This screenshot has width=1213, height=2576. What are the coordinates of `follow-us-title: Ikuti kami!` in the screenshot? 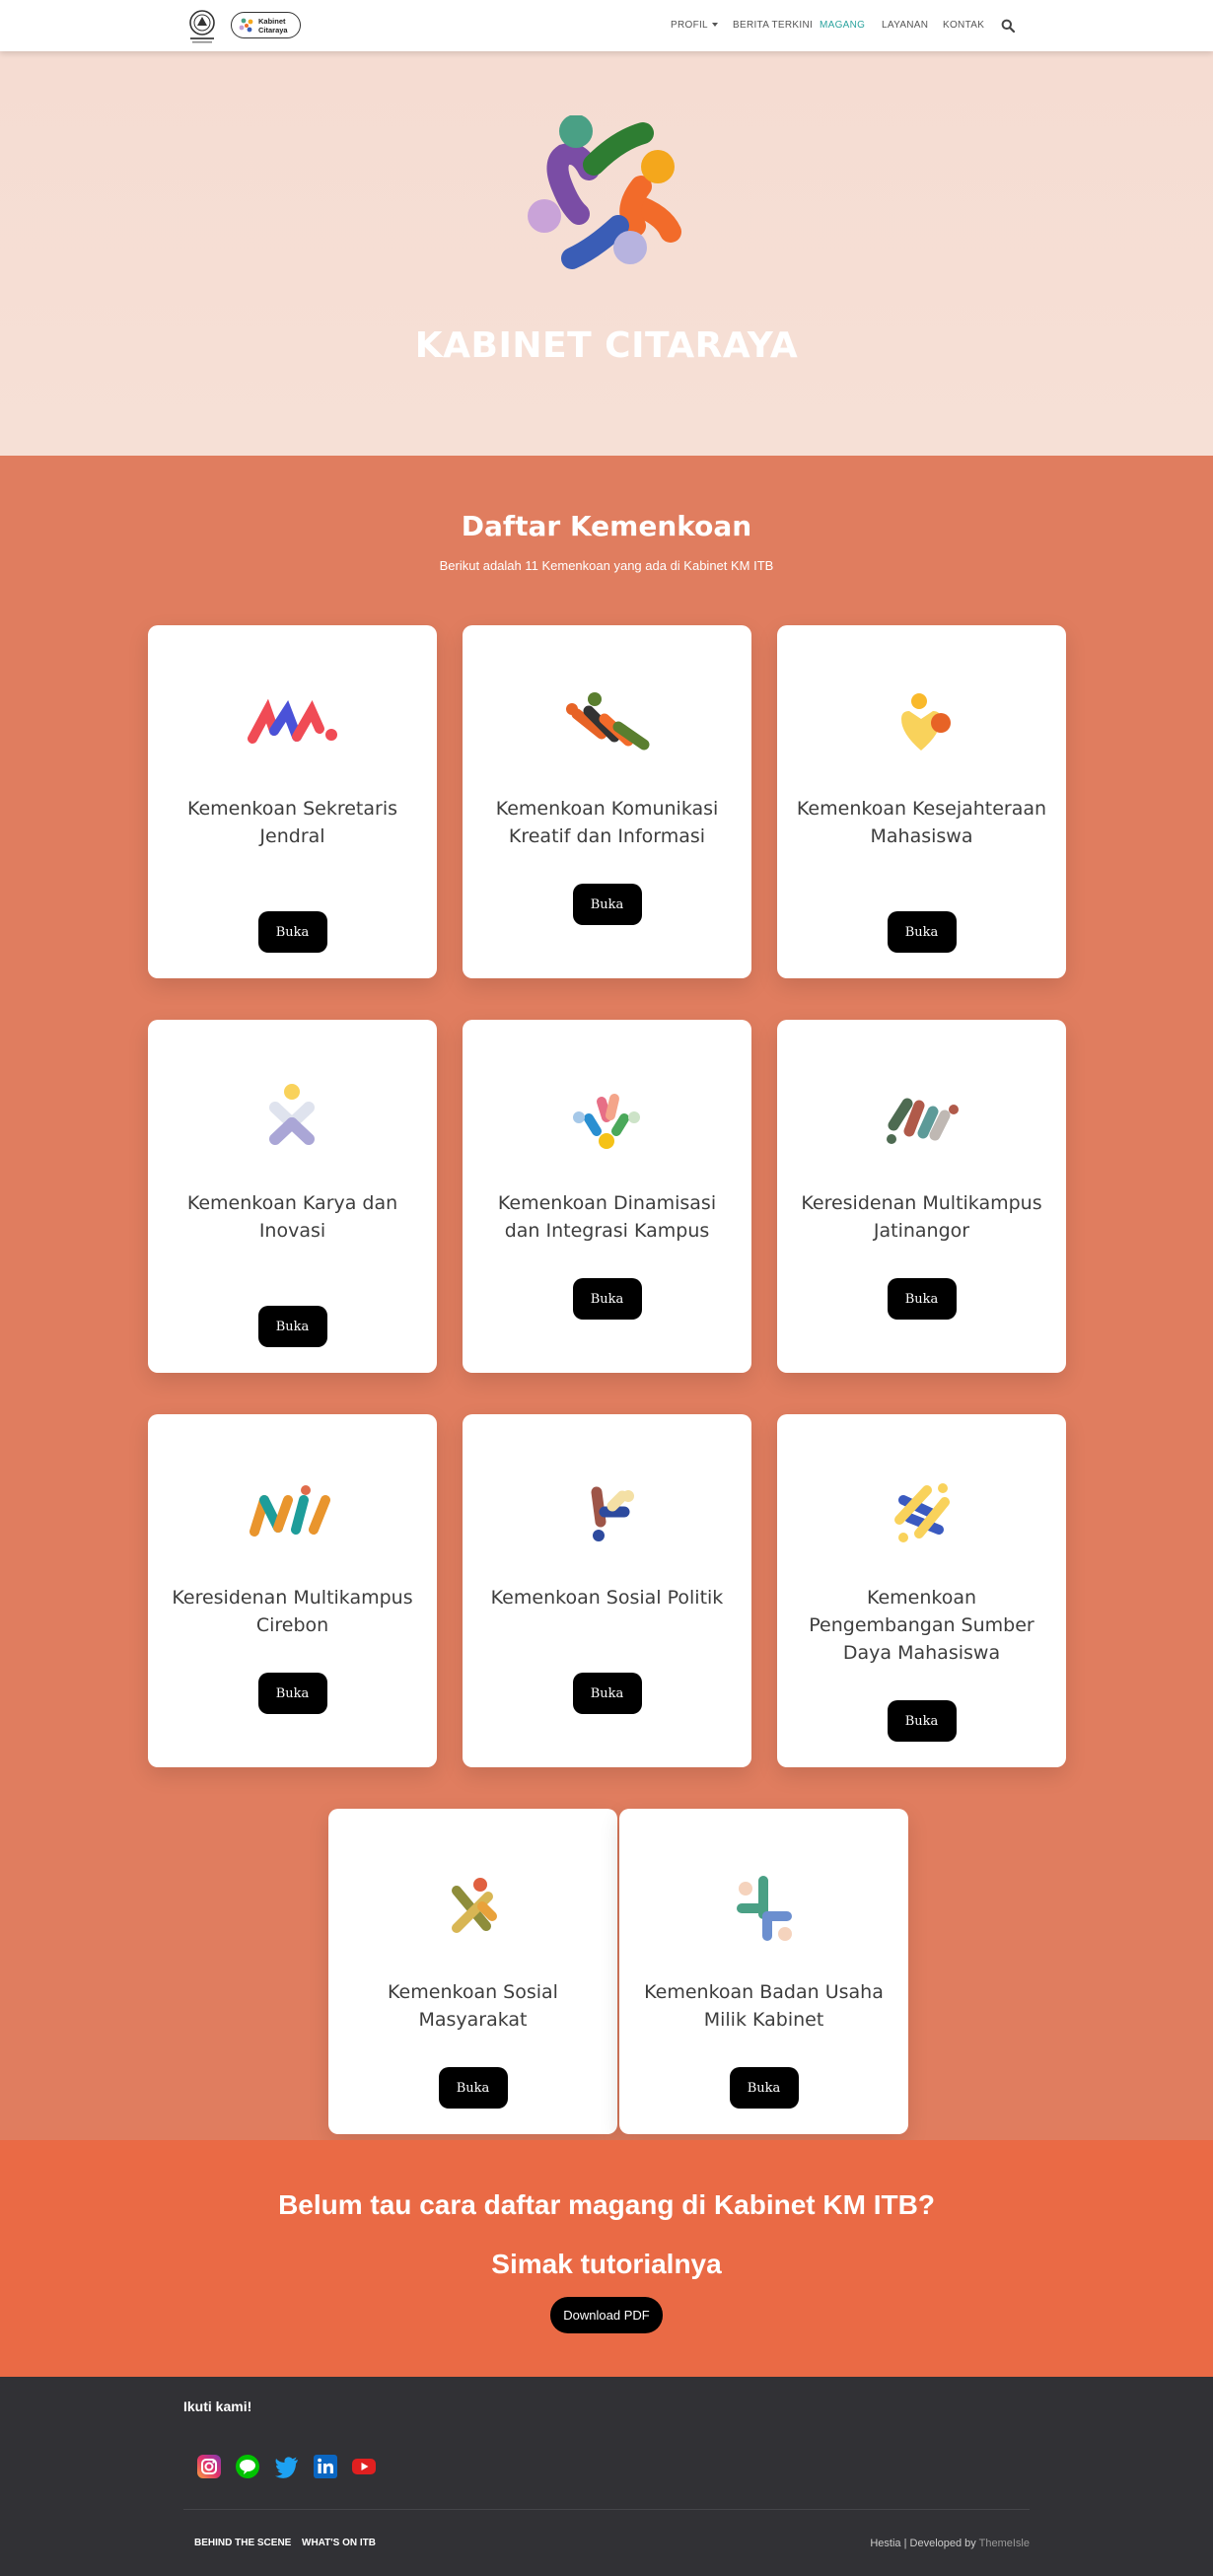 It's located at (217, 2406).